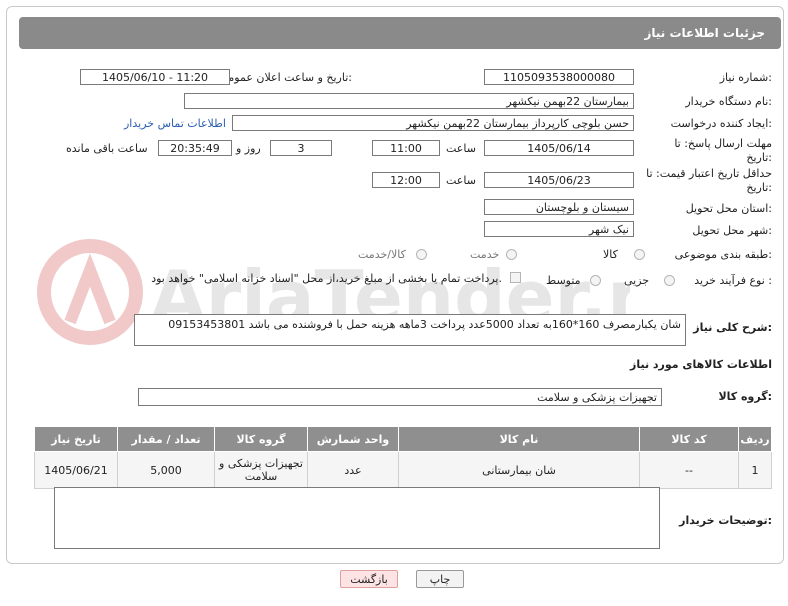  What do you see at coordinates (610, 254) in the screenshot?
I see `category-goods-label: کالا` at bounding box center [610, 254].